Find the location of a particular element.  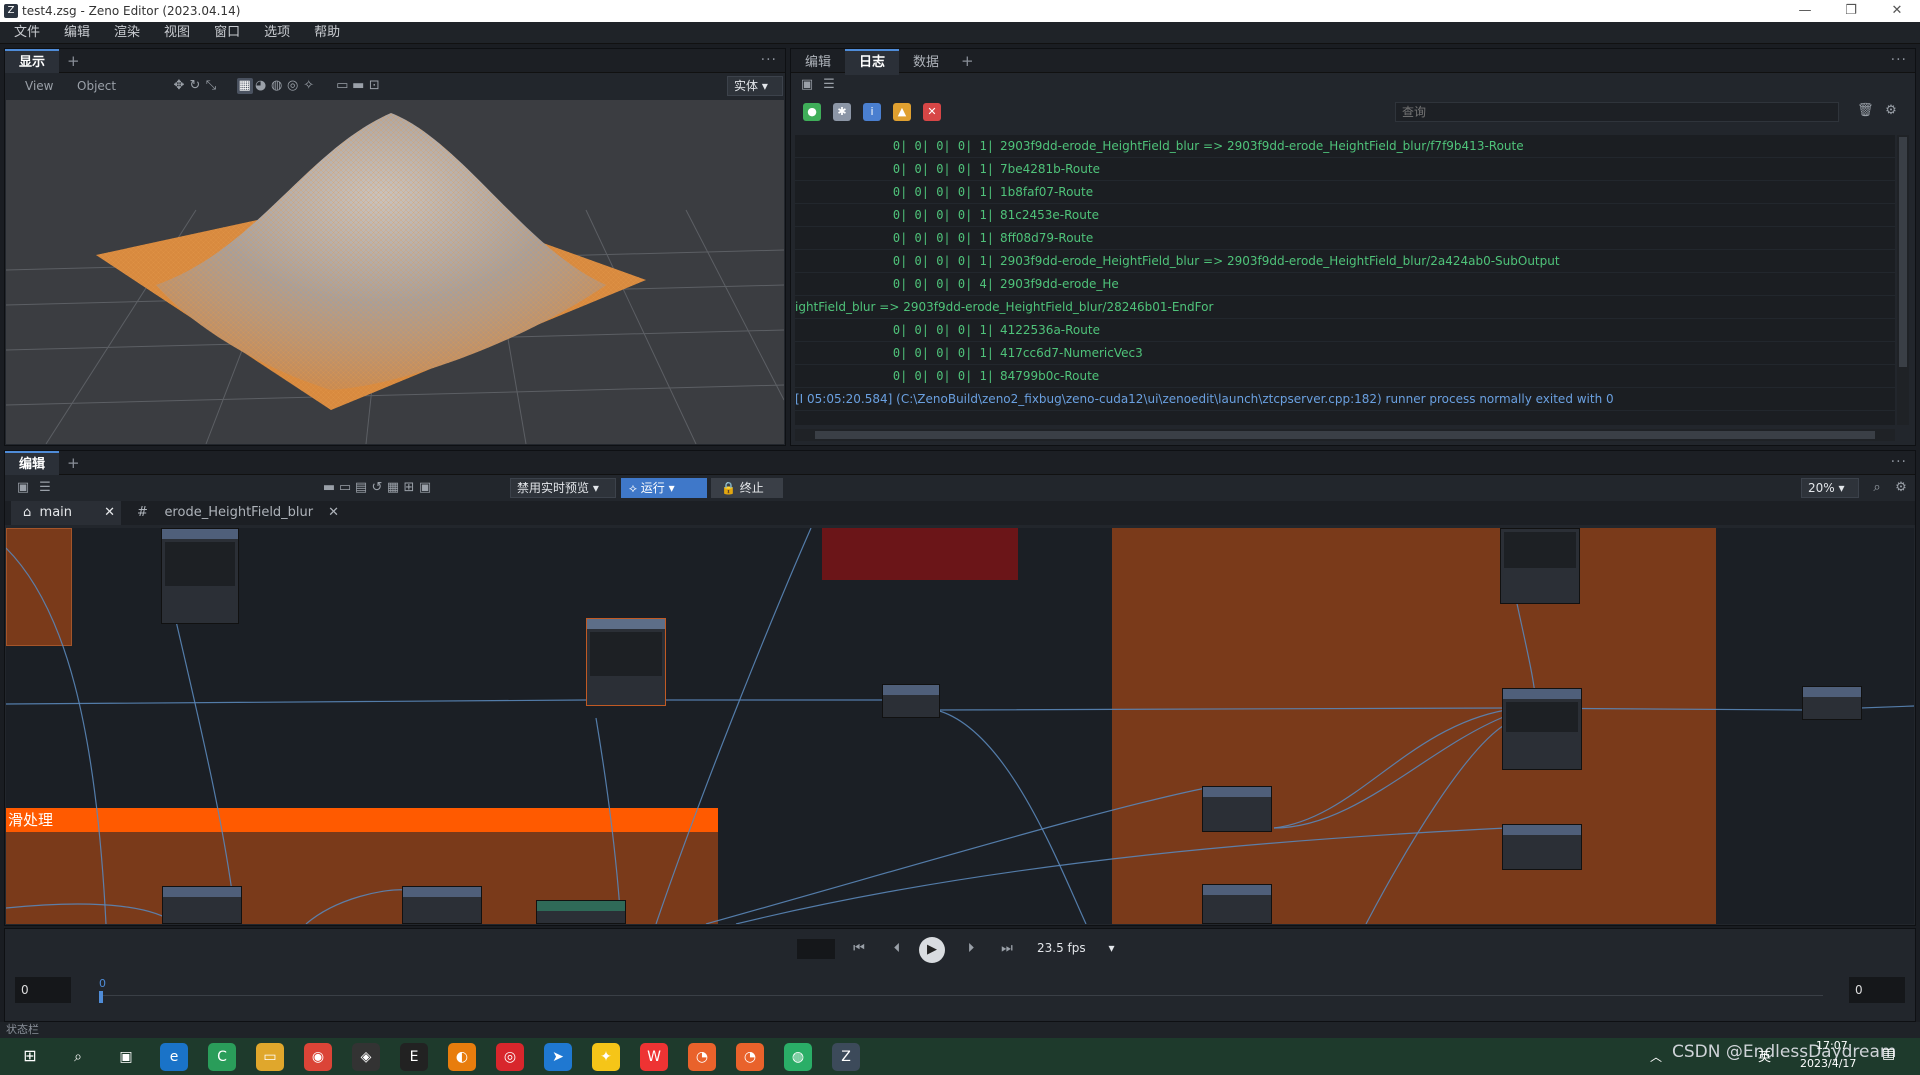

task-view-icon: ▣ is located at coordinates (126, 1057).